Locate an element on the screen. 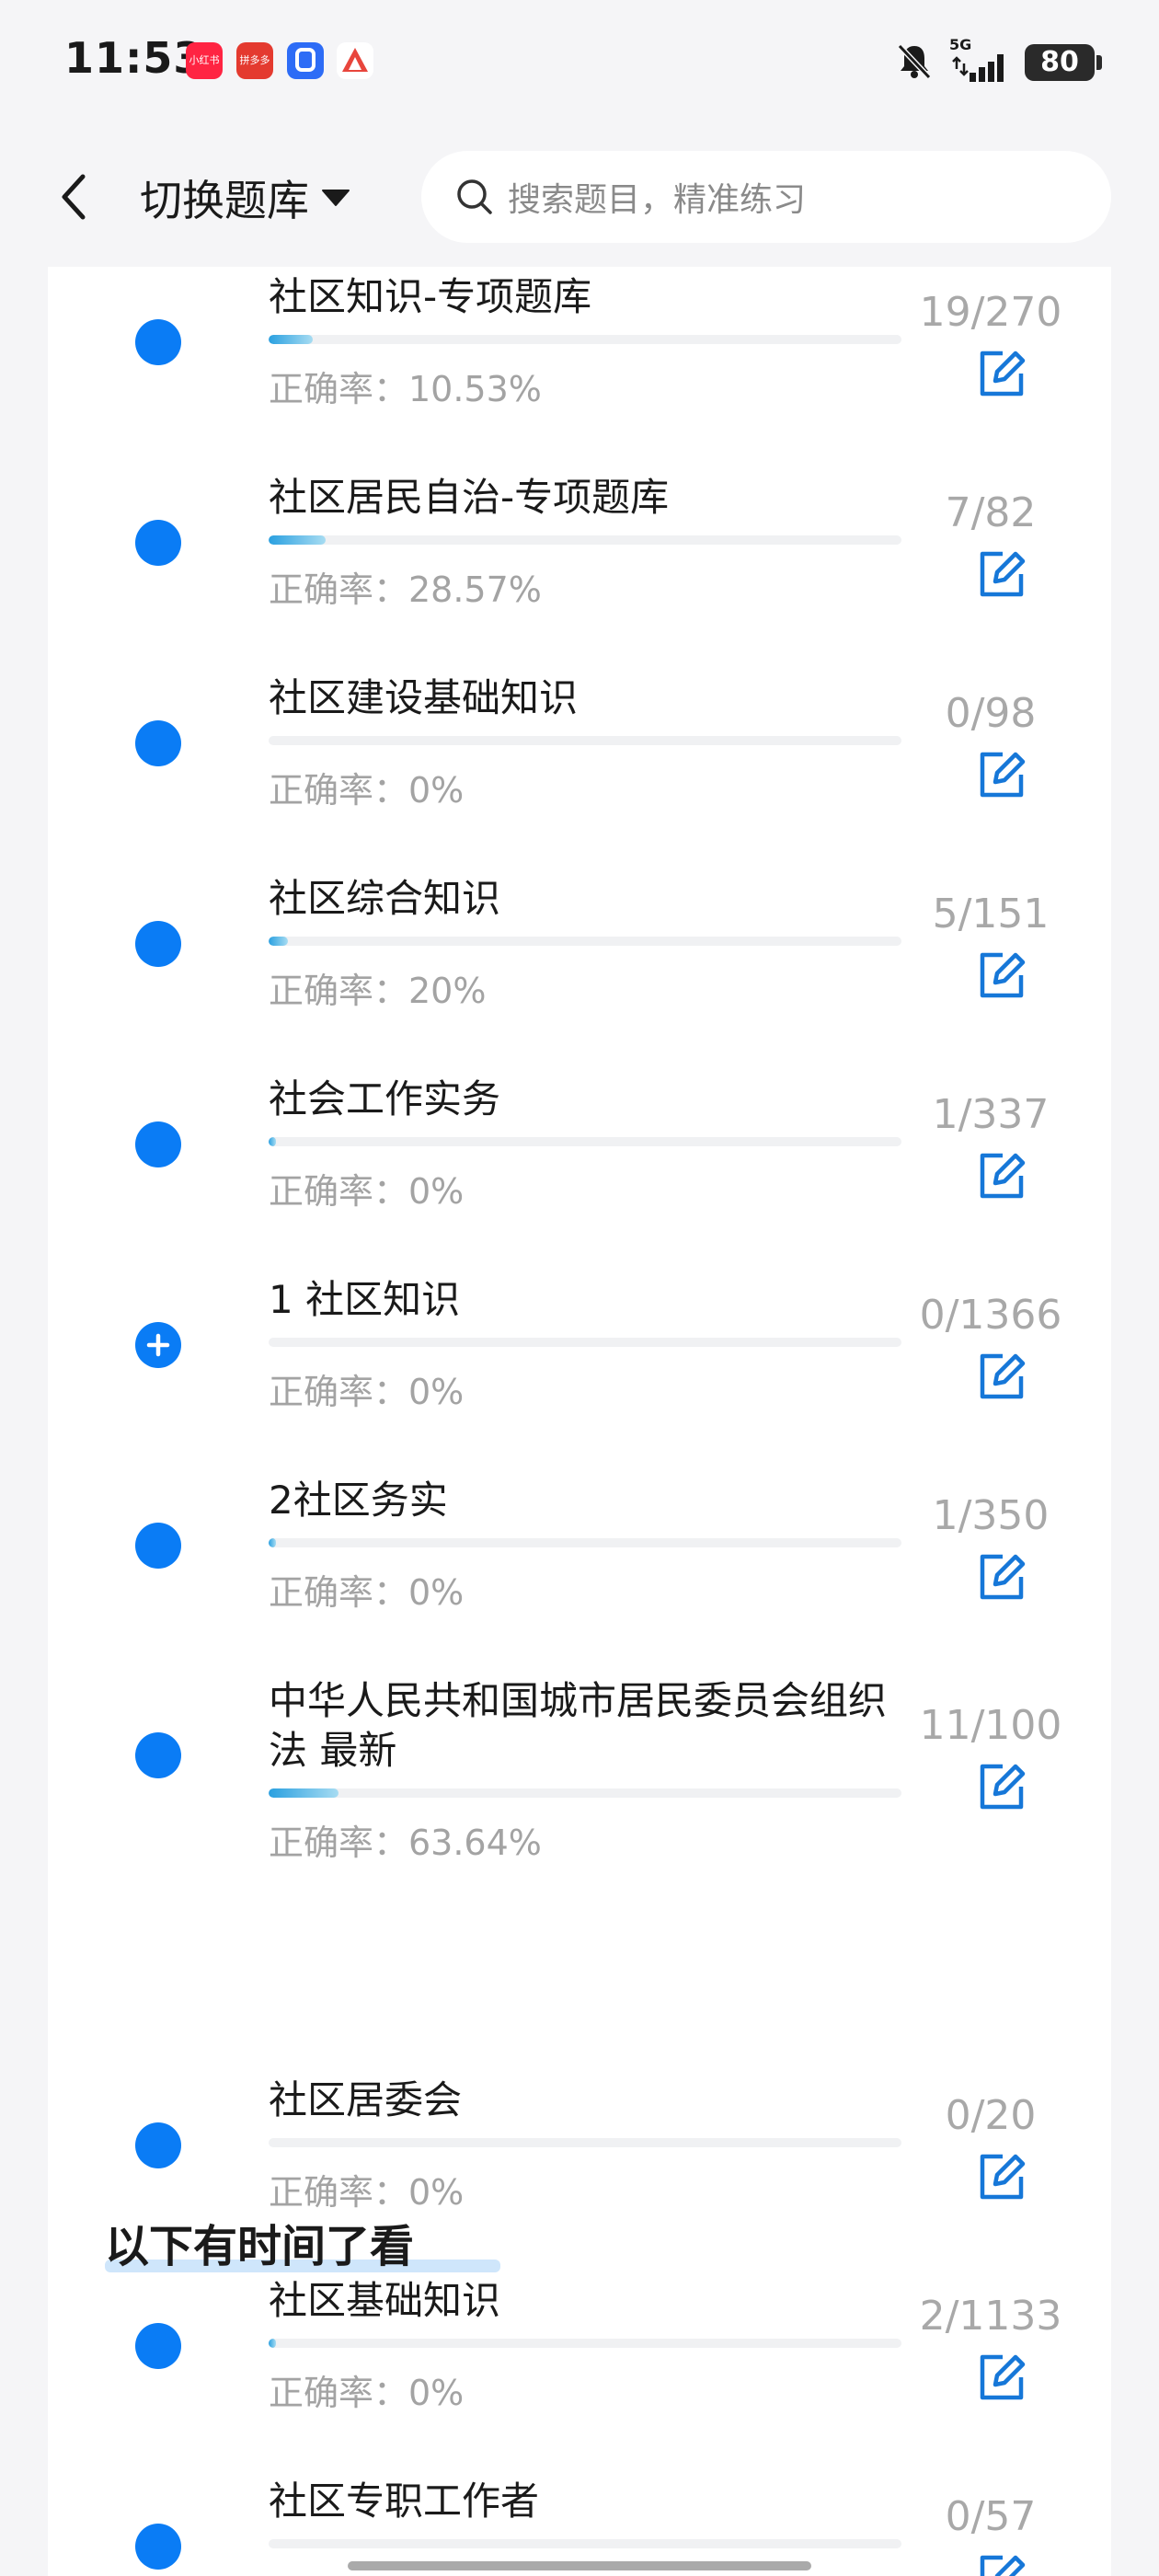  question-bank-item: 社区建设基础知识 正确率：0% 0/98 is located at coordinates (579, 740).